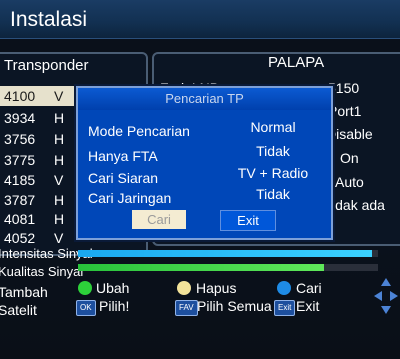  I want to click on search-label: Cari, so click(309, 288).